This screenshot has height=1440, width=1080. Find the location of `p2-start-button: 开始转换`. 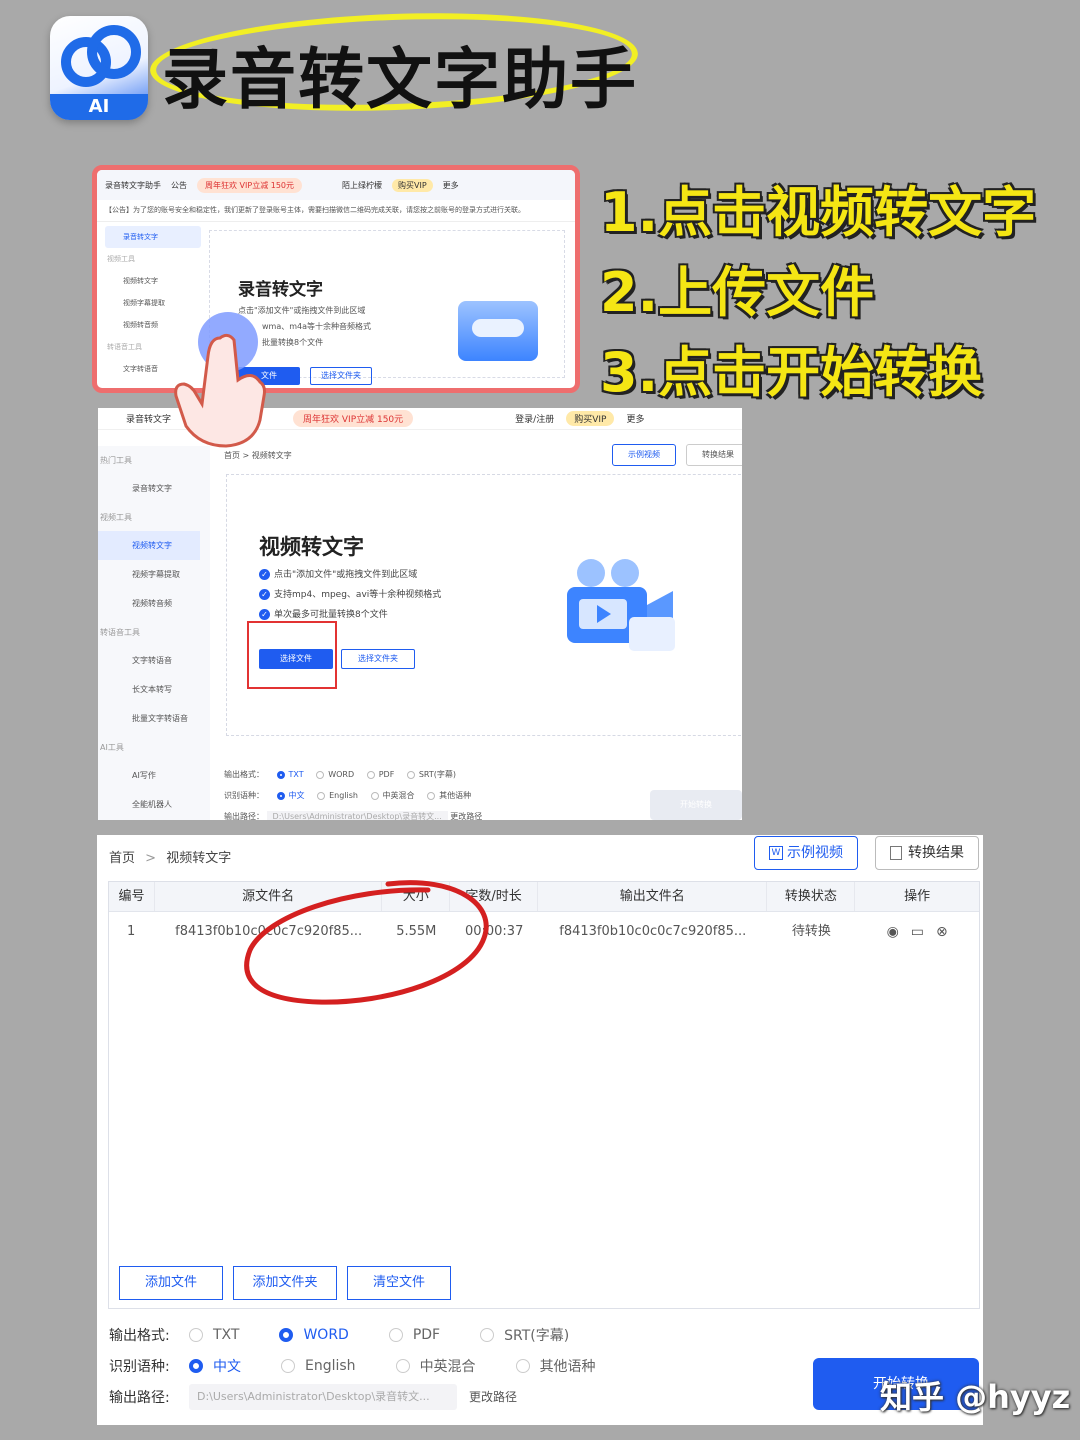

p2-start-button: 开始转换 is located at coordinates (696, 805).